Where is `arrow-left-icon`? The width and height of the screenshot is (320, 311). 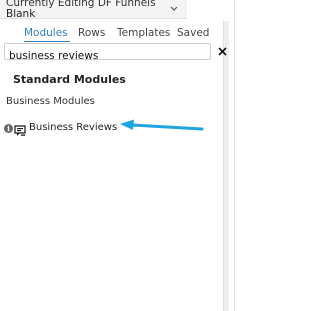 arrow-left-icon is located at coordinates (162, 125).